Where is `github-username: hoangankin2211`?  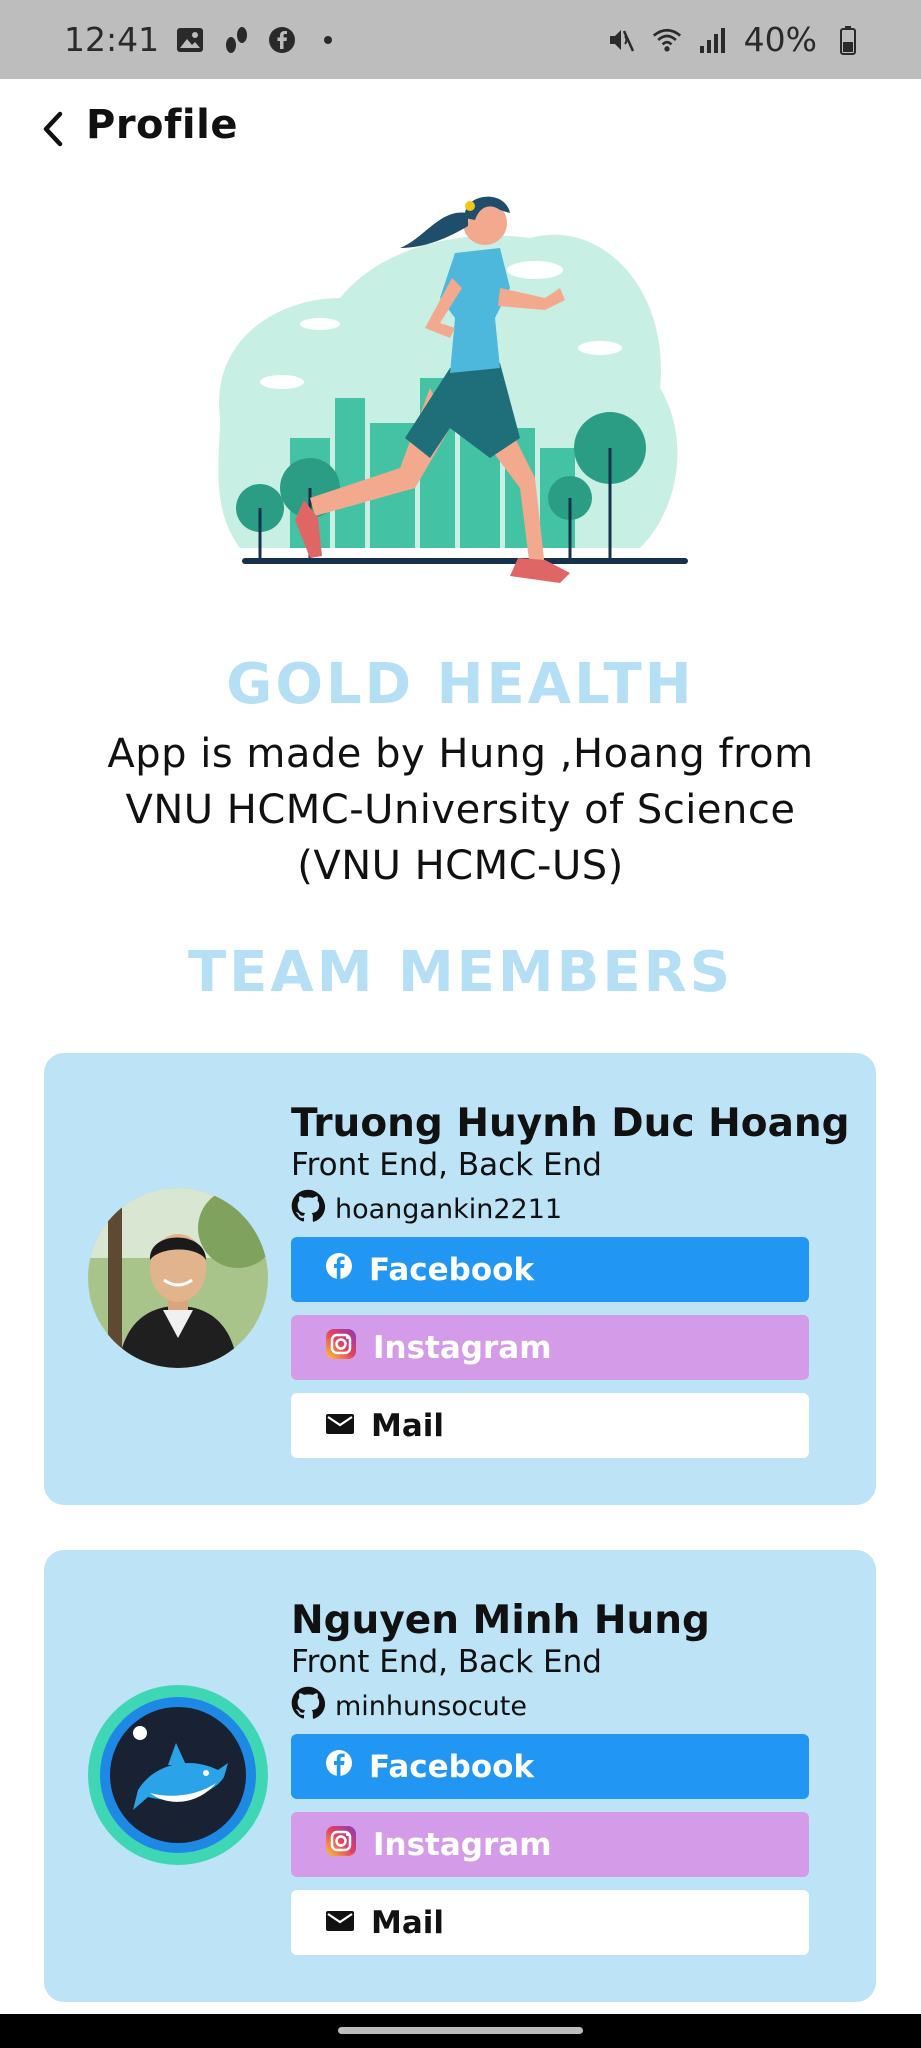 github-username: hoangankin2211 is located at coordinates (449, 1209).